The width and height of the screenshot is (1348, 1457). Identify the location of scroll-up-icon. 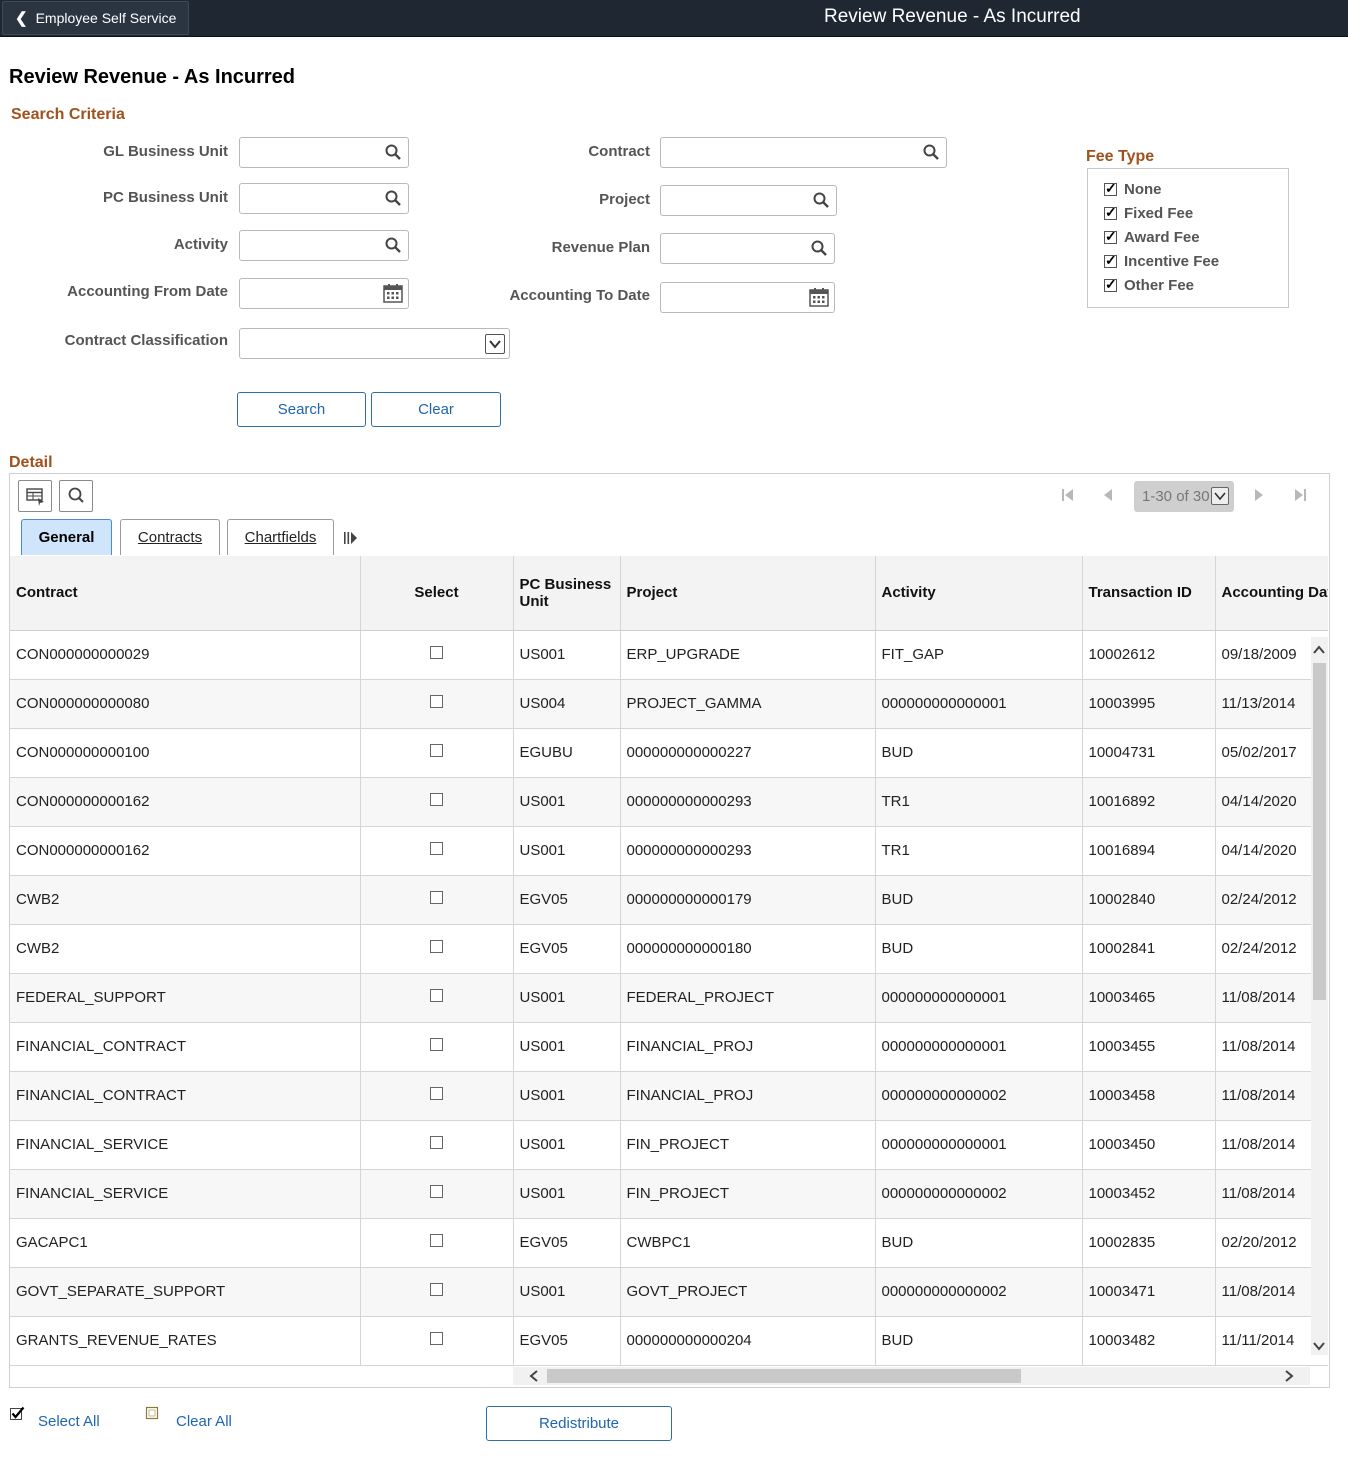
(1319, 650).